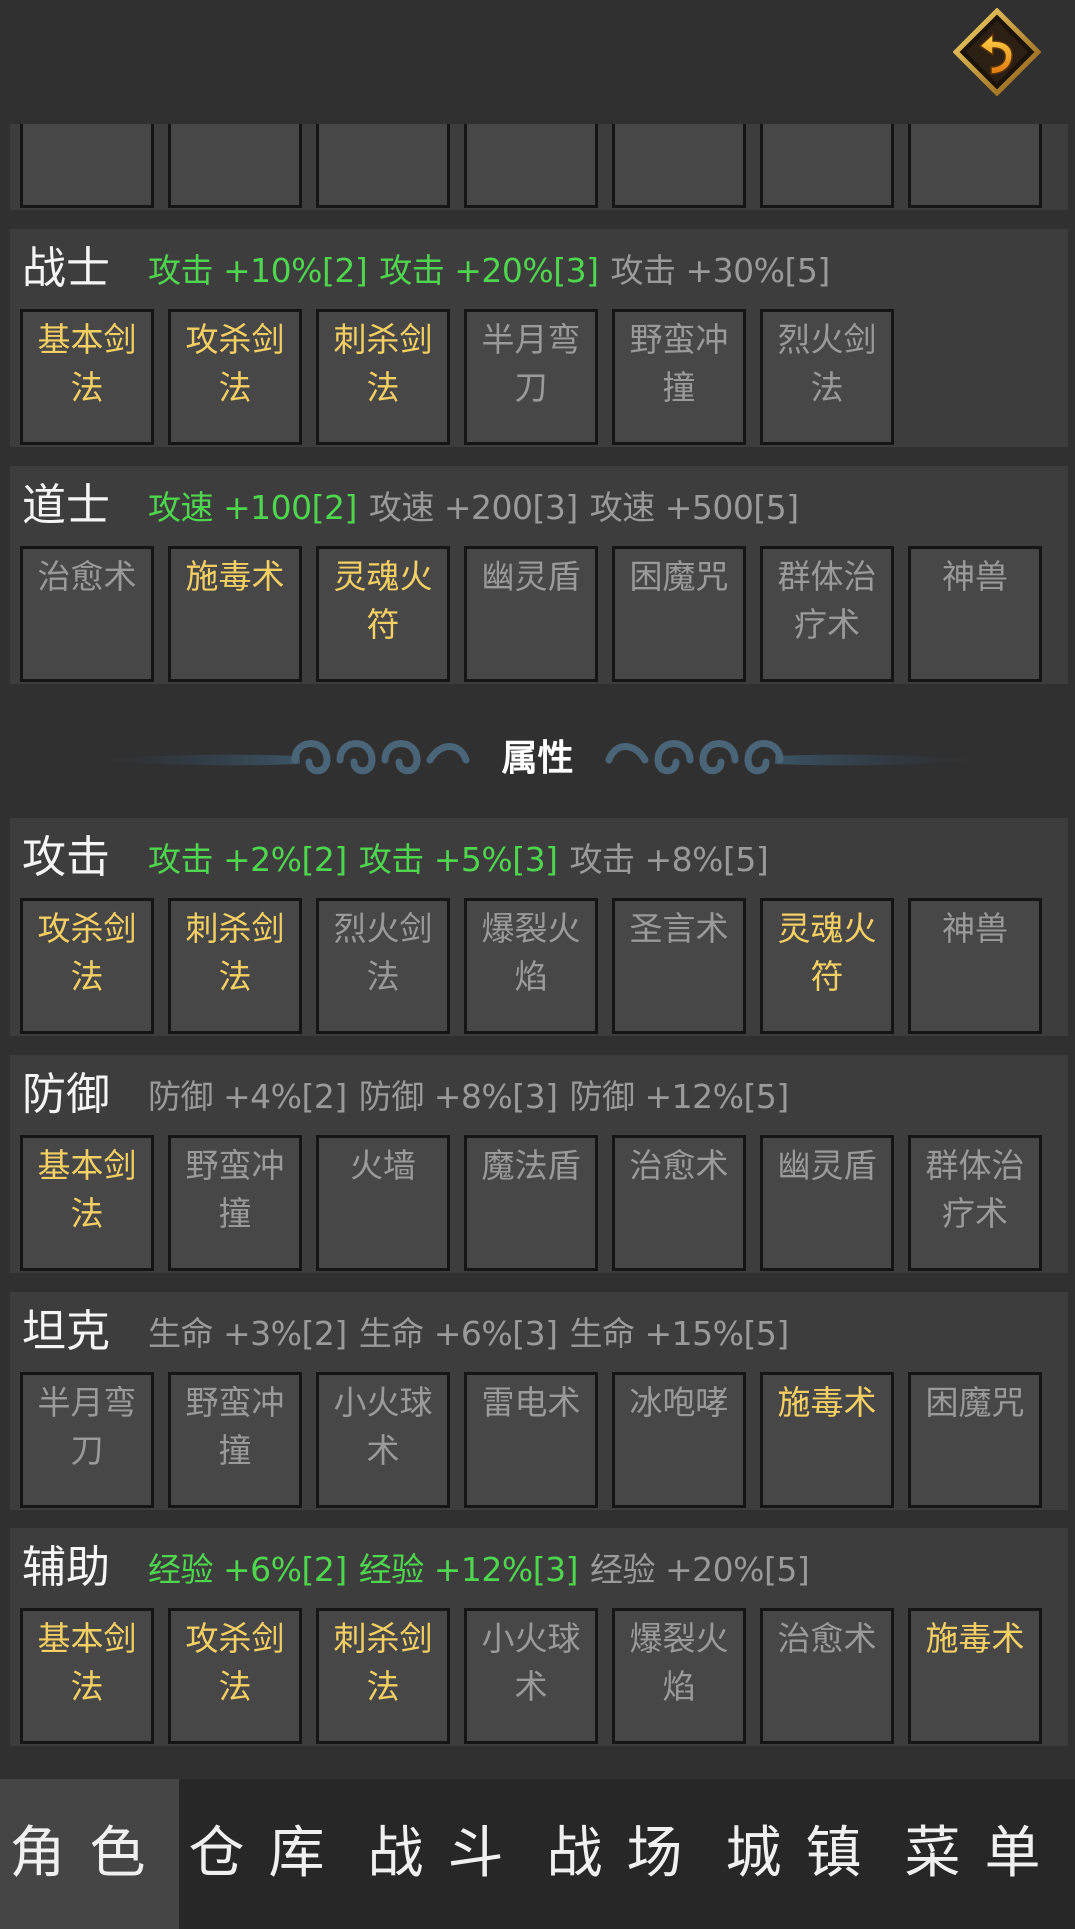  What do you see at coordinates (679, 1440) in the screenshot?
I see `skill-slot: 冰咆哮` at bounding box center [679, 1440].